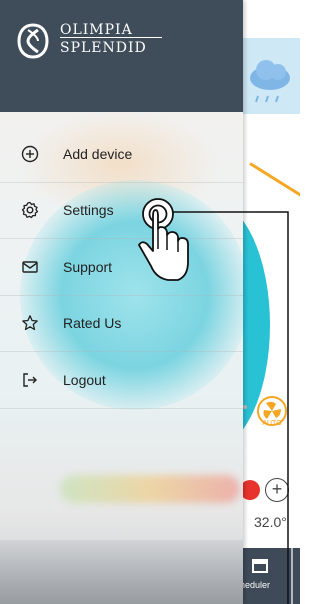  Describe the element at coordinates (121, 380) in the screenshot. I see `menu-item-logout: Logout` at that location.